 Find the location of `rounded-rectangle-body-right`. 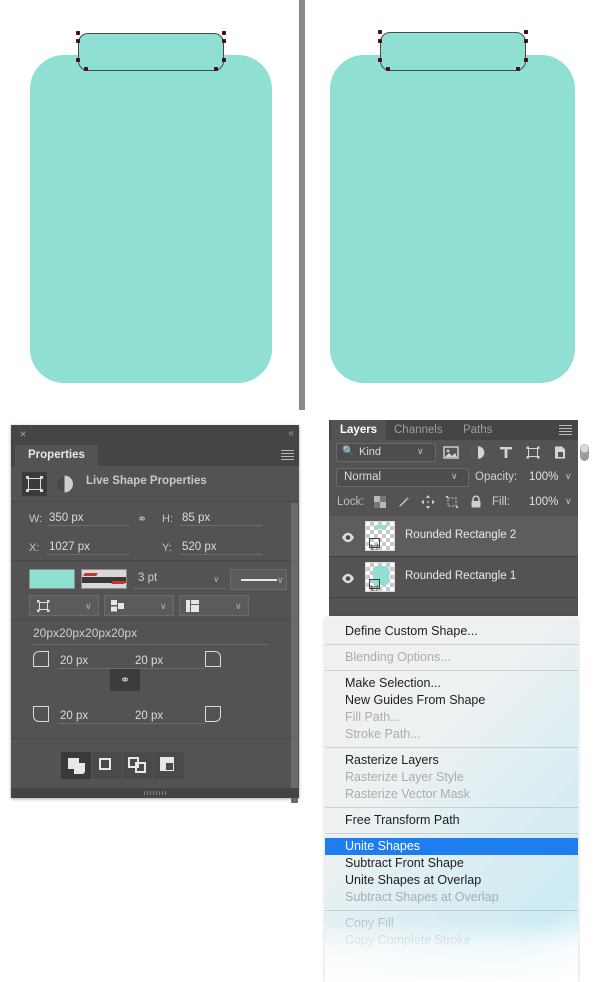

rounded-rectangle-body-right is located at coordinates (452, 219).